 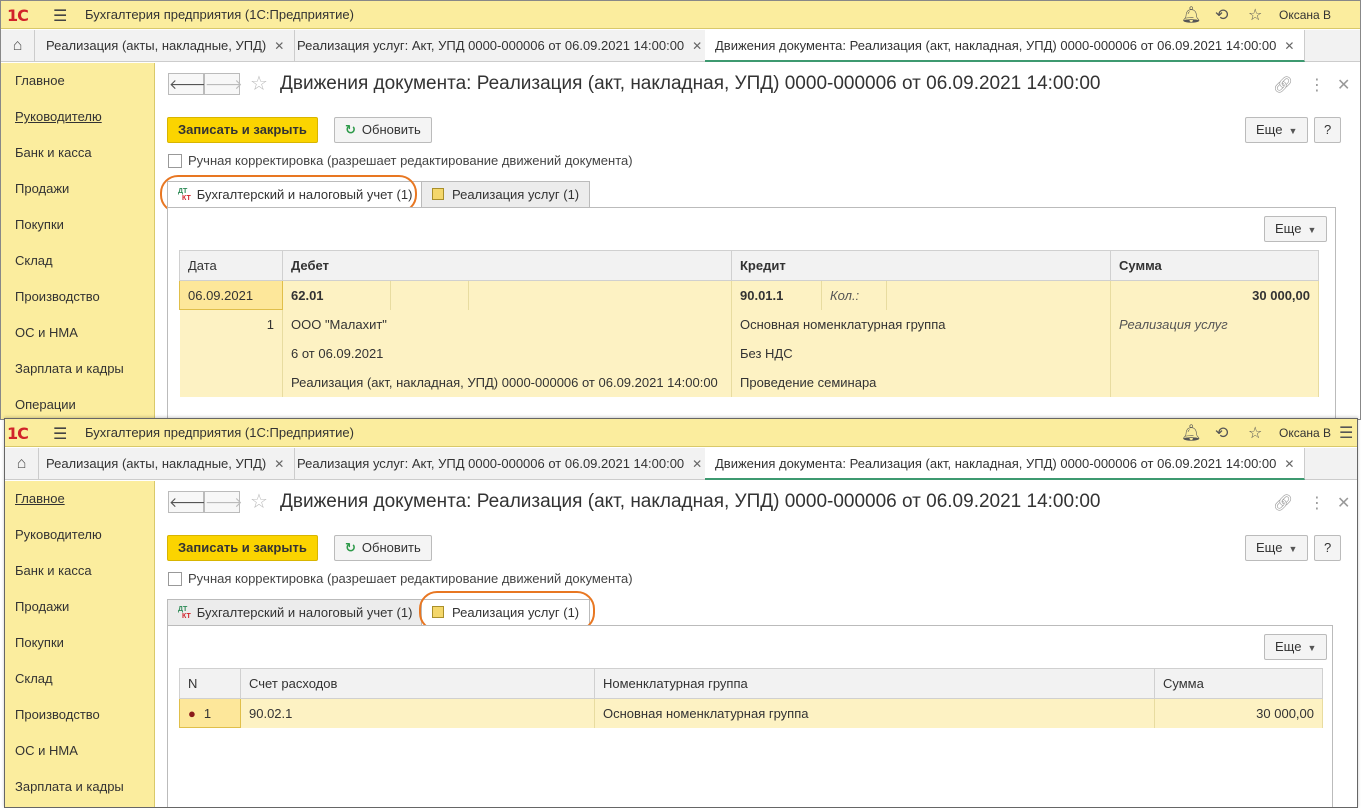 What do you see at coordinates (1346, 433) in the screenshot?
I see `window-menu-icon: ☰` at bounding box center [1346, 433].